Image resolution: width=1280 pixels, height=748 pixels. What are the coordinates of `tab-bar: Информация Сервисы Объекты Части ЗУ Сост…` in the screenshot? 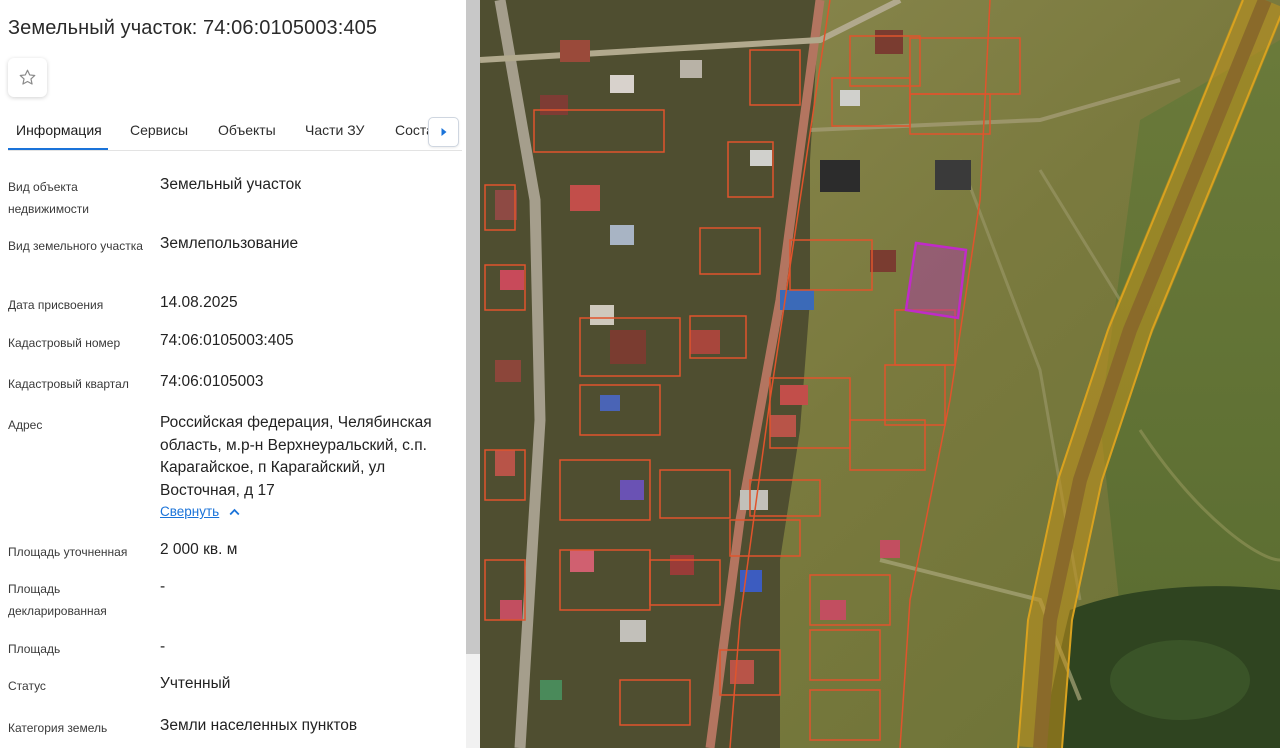 It's located at (235, 130).